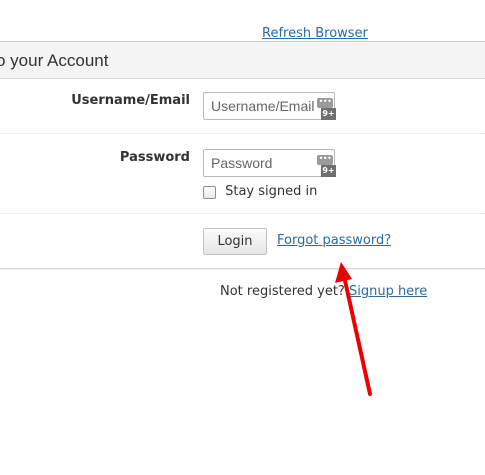  I want to click on username-input, so click(259, 106).